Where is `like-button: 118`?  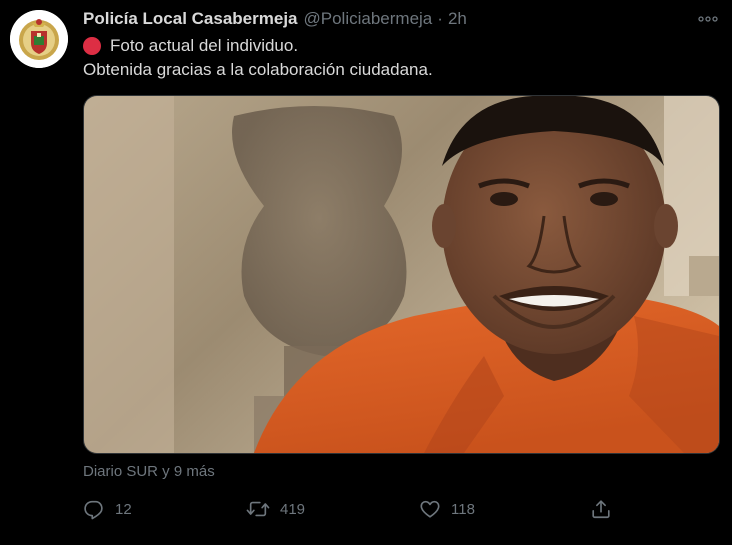 like-button: 118 is located at coordinates (447, 509).